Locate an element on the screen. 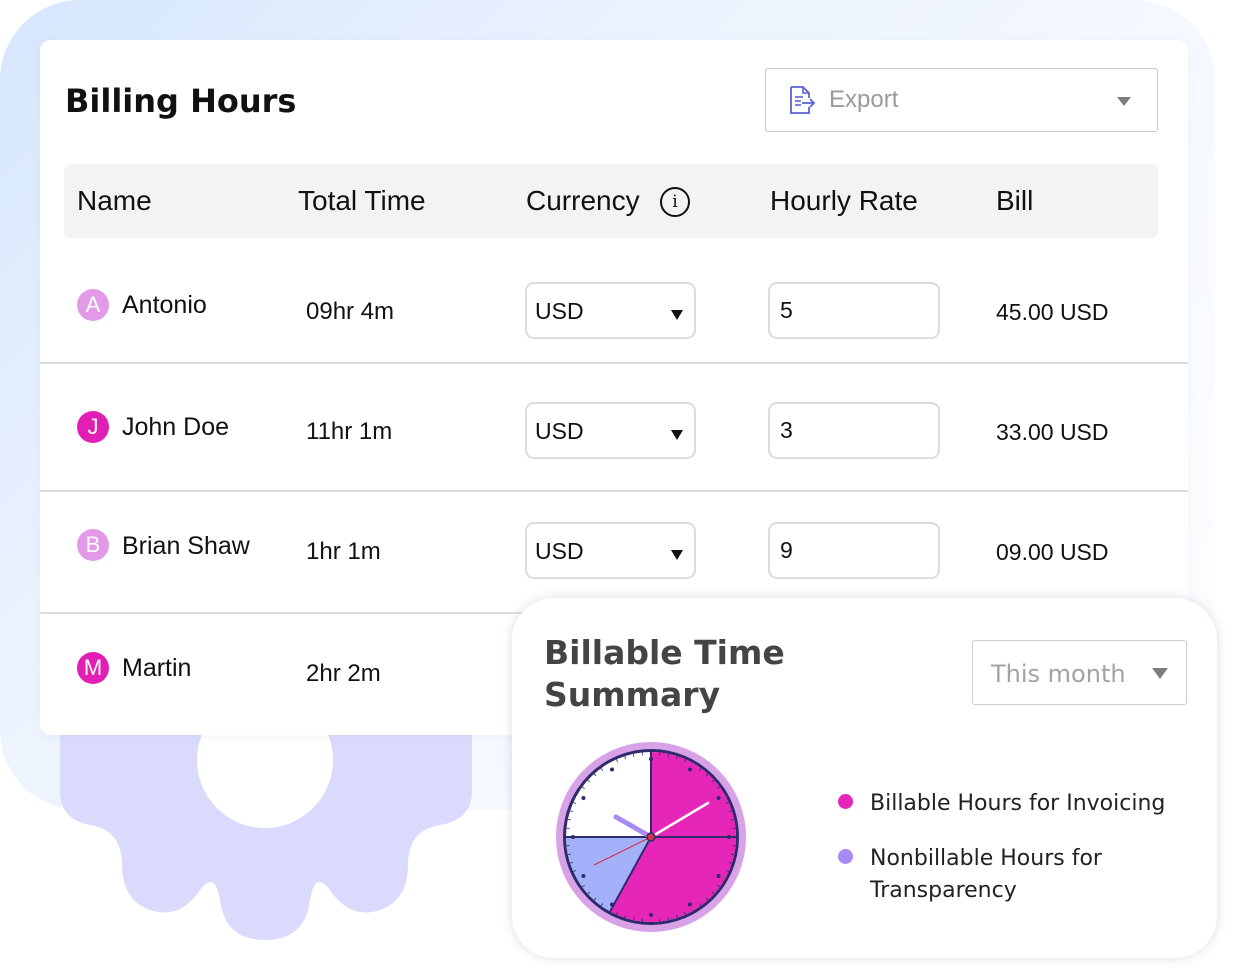  period-dropdown: This month is located at coordinates (1079, 672).